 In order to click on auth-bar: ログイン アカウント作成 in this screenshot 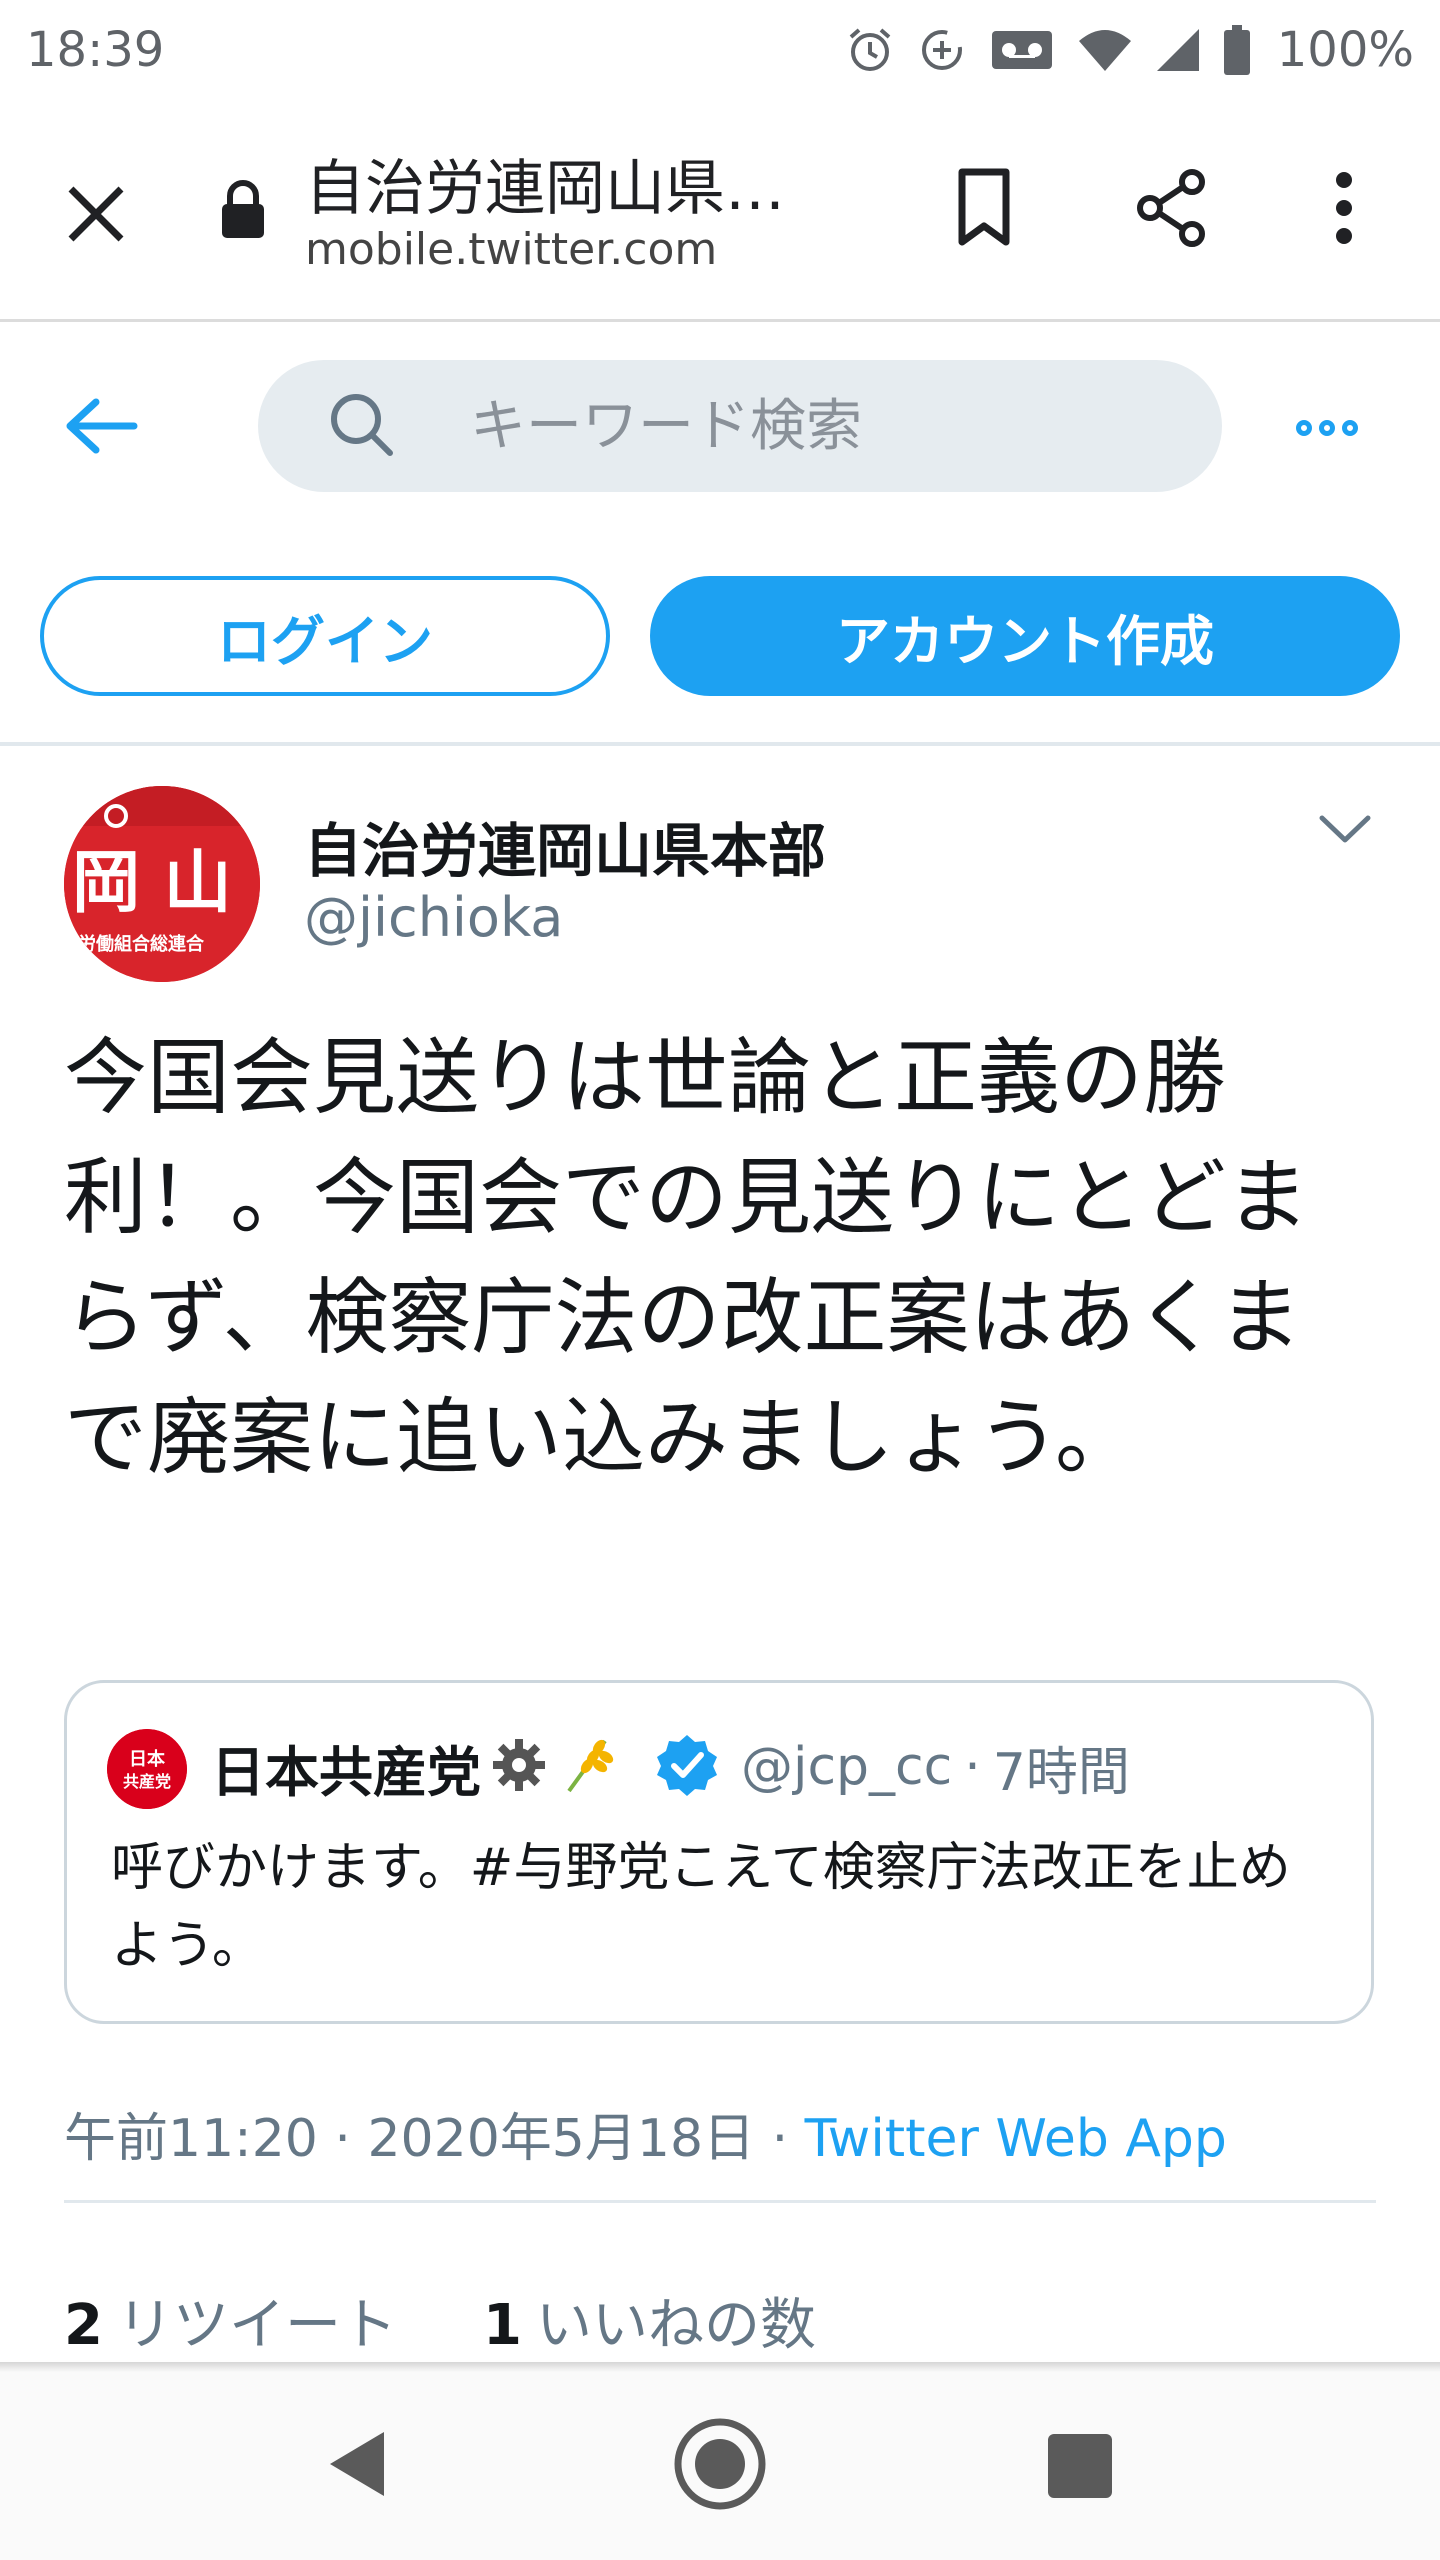, I will do `click(720, 634)`.